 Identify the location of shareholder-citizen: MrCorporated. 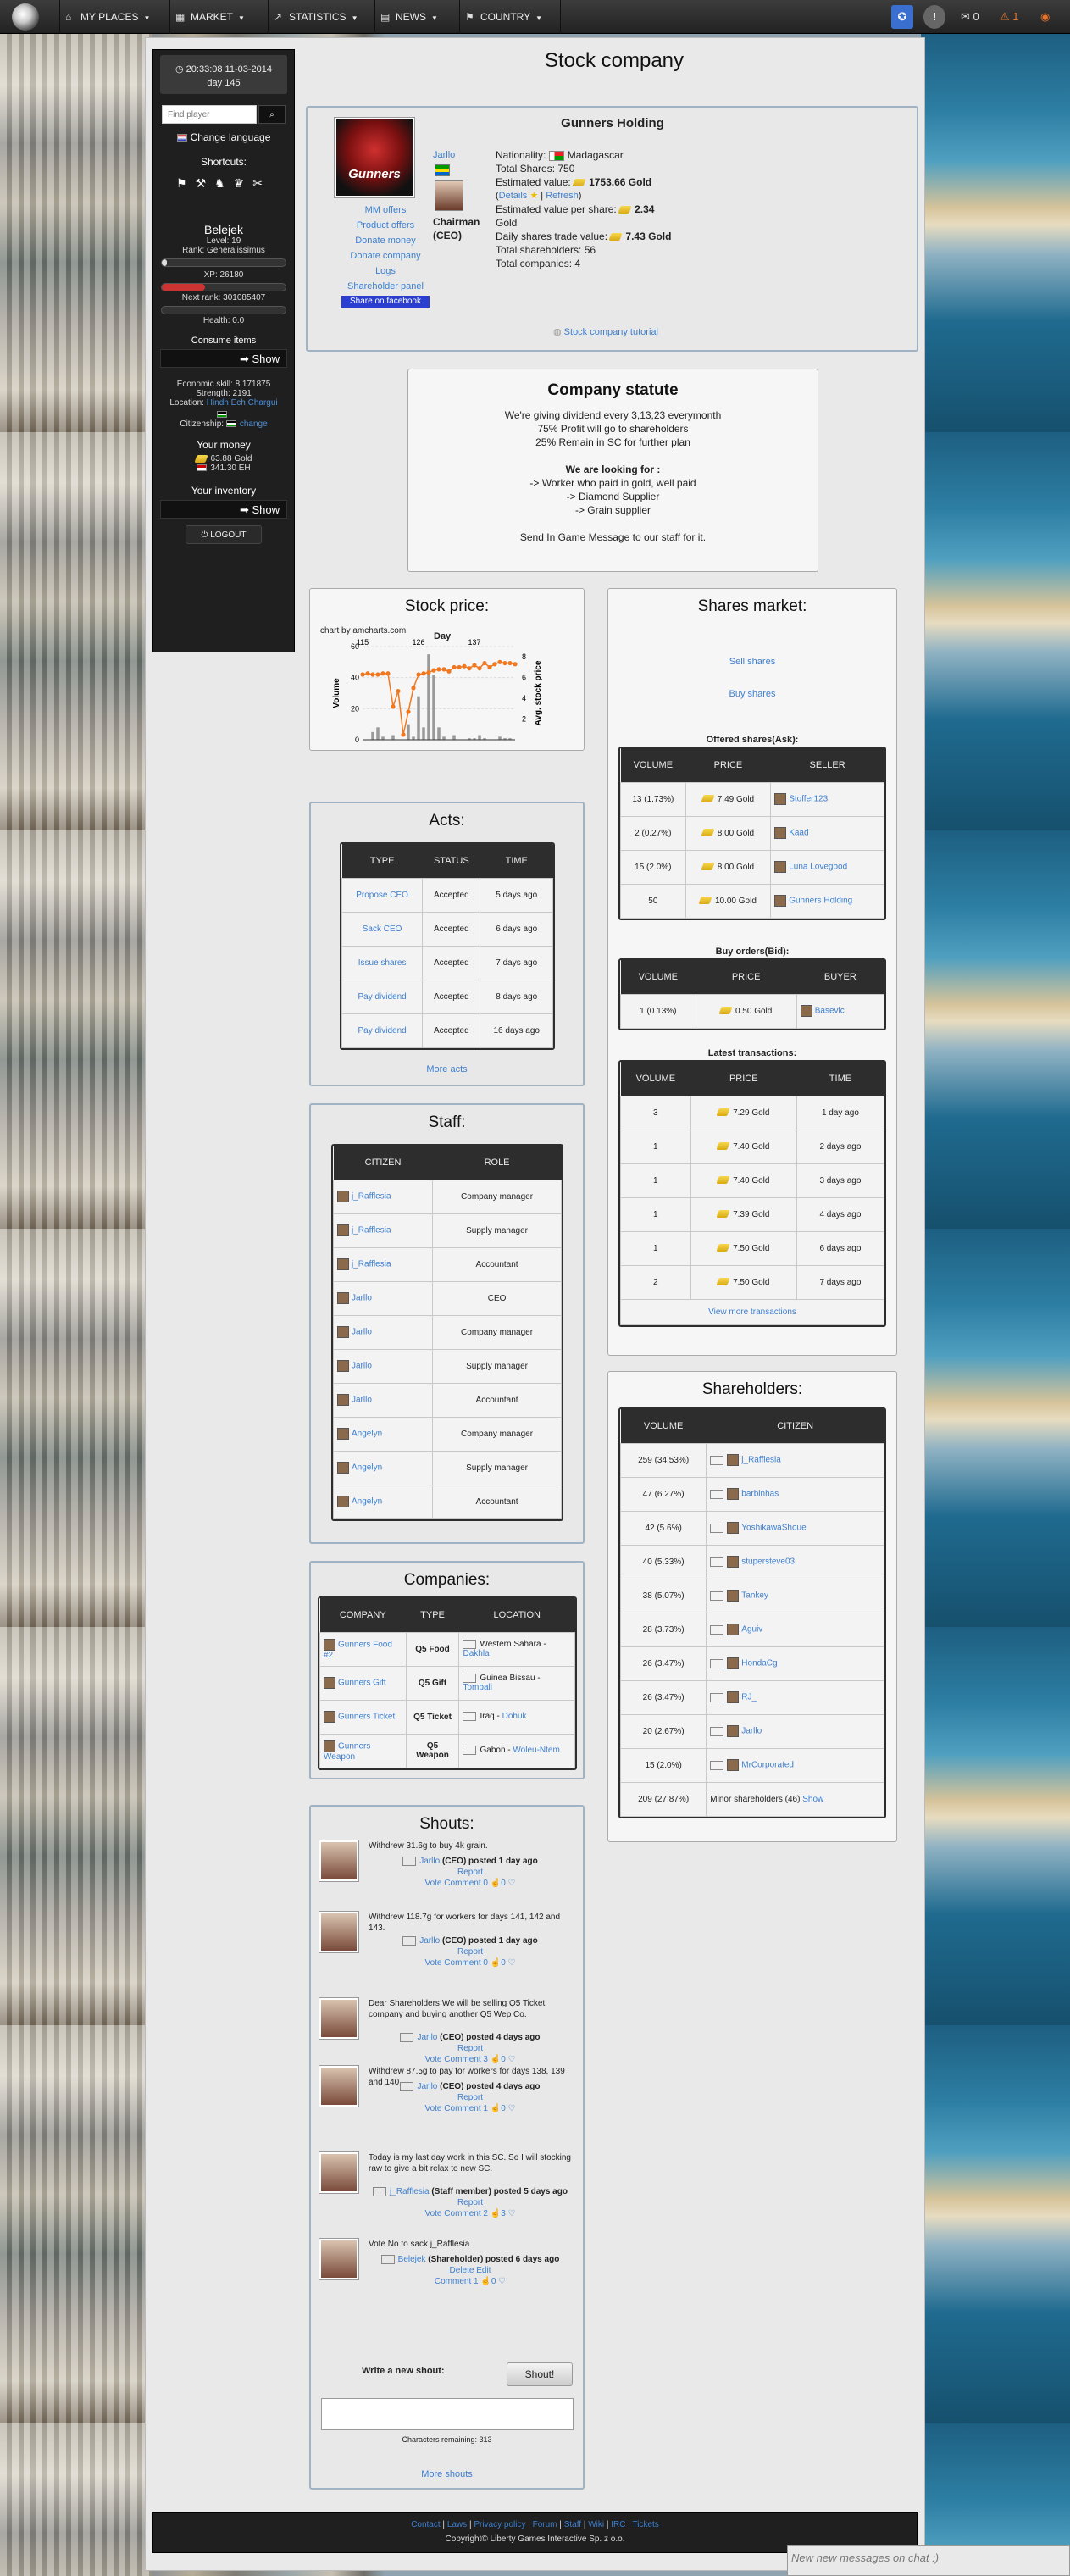
(795, 1765).